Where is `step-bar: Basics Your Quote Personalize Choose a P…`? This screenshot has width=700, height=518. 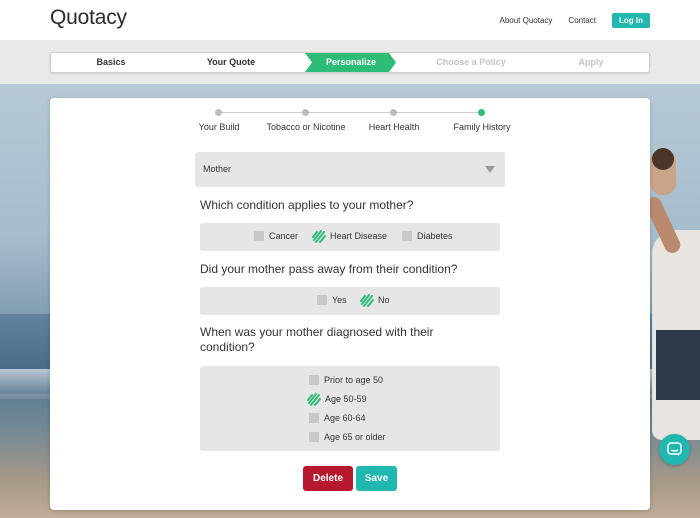
step-bar: Basics Your Quote Personalize Choose a P… is located at coordinates (350, 62).